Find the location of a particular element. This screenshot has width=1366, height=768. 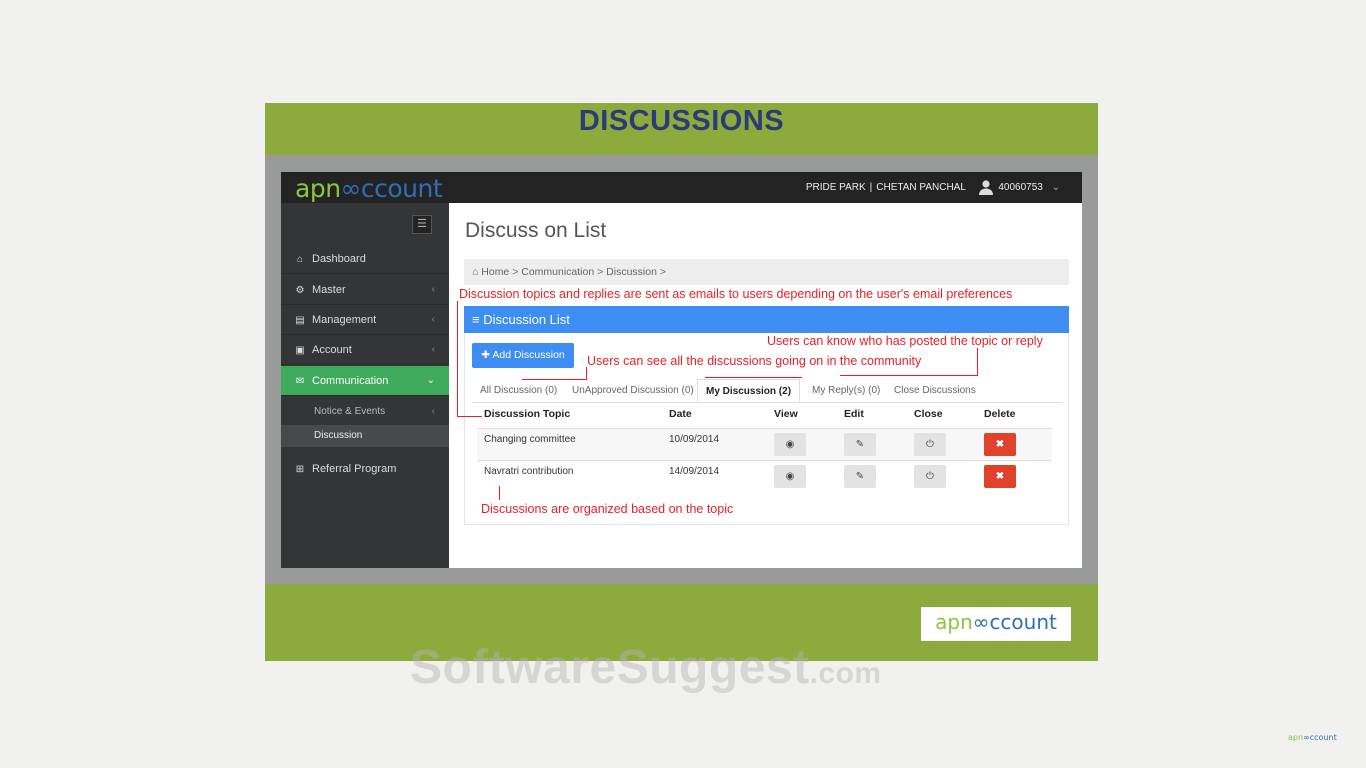

corner-logo: apn∞ccount is located at coordinates (1312, 737).